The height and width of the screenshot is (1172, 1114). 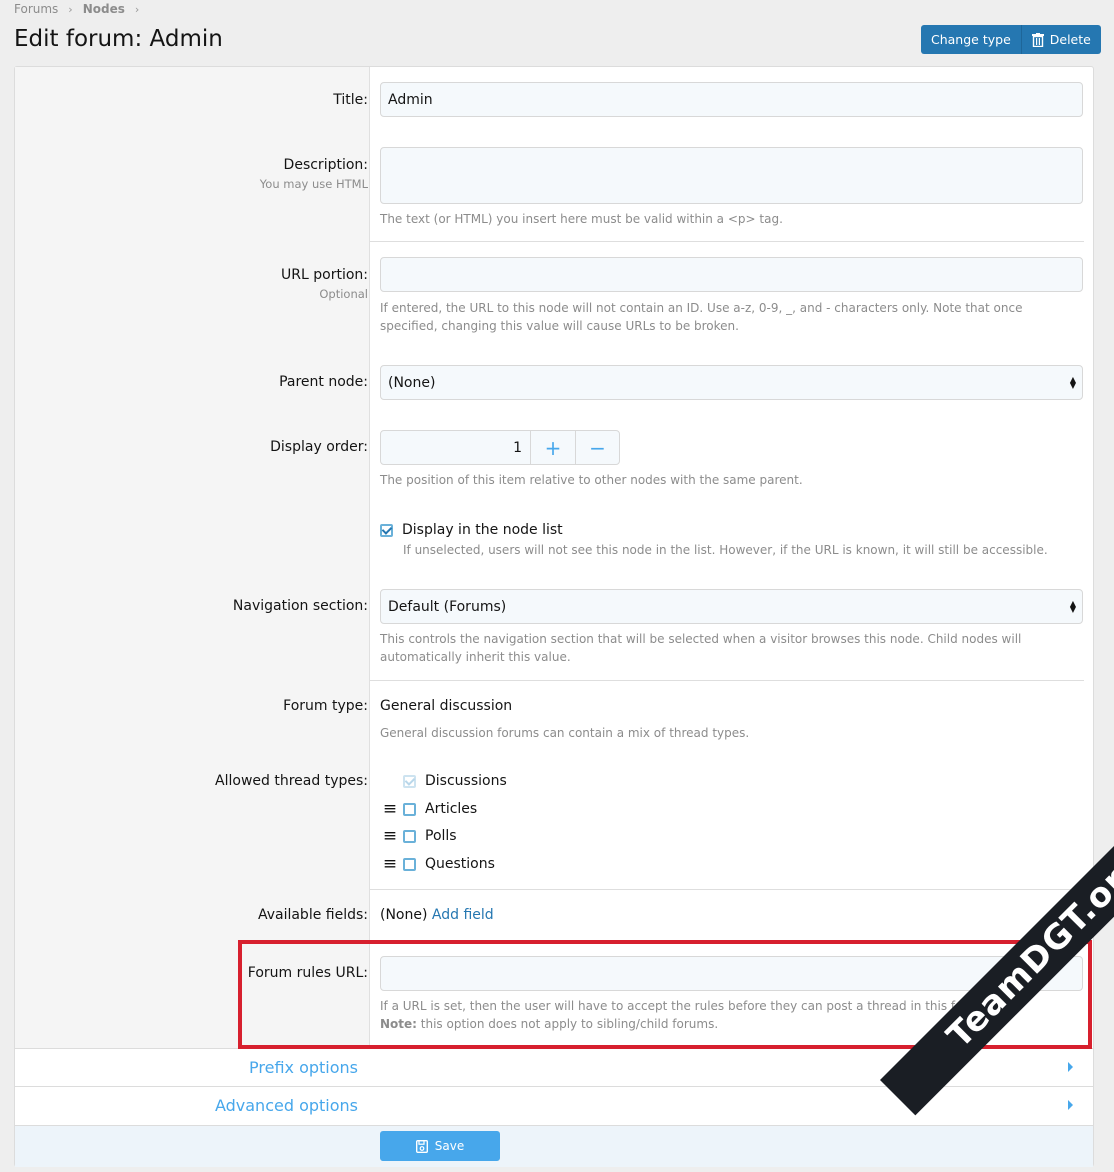 What do you see at coordinates (482, 530) in the screenshot?
I see `display-in-list-label: Display in the node list` at bounding box center [482, 530].